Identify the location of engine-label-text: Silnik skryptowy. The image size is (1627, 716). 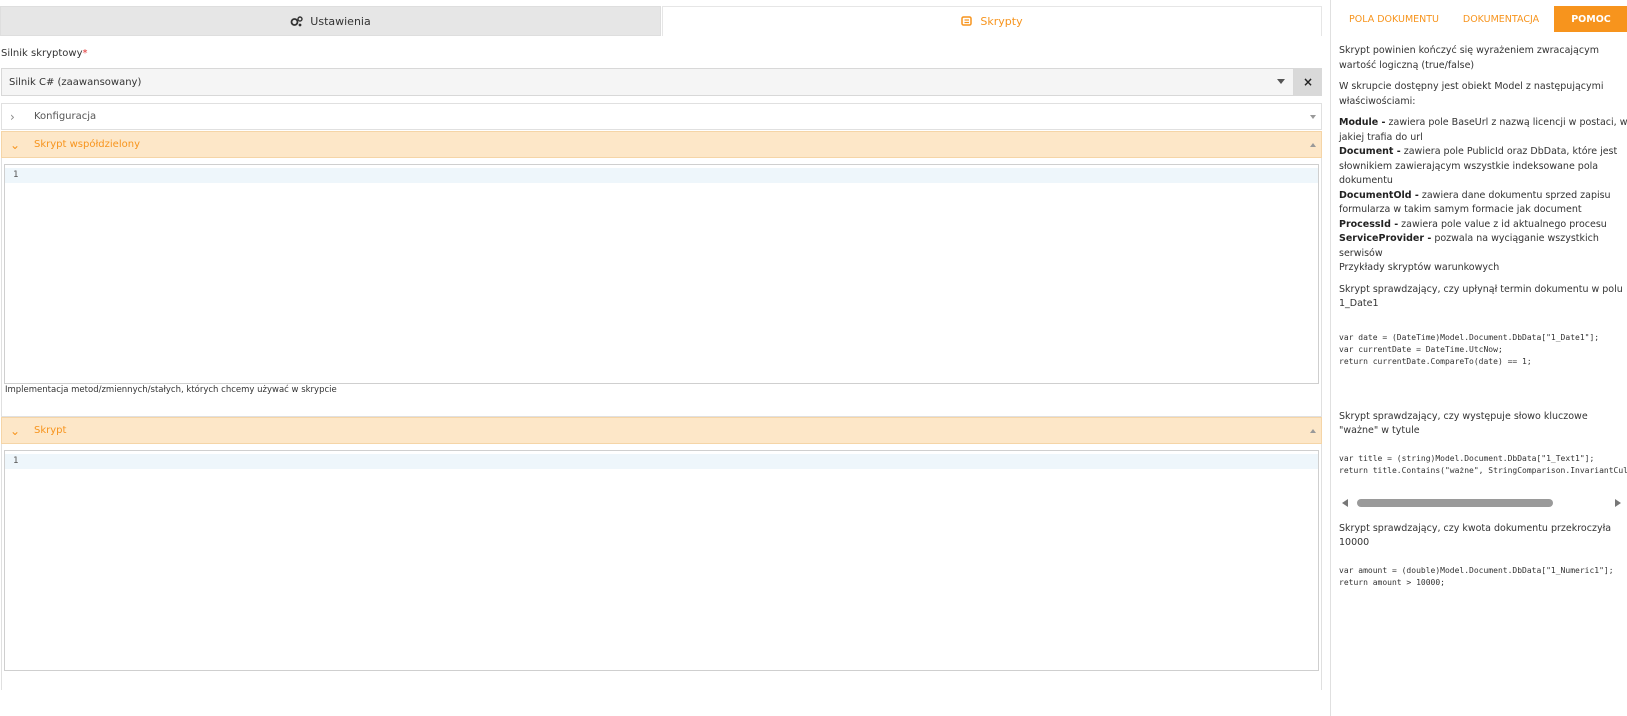
(42, 53).